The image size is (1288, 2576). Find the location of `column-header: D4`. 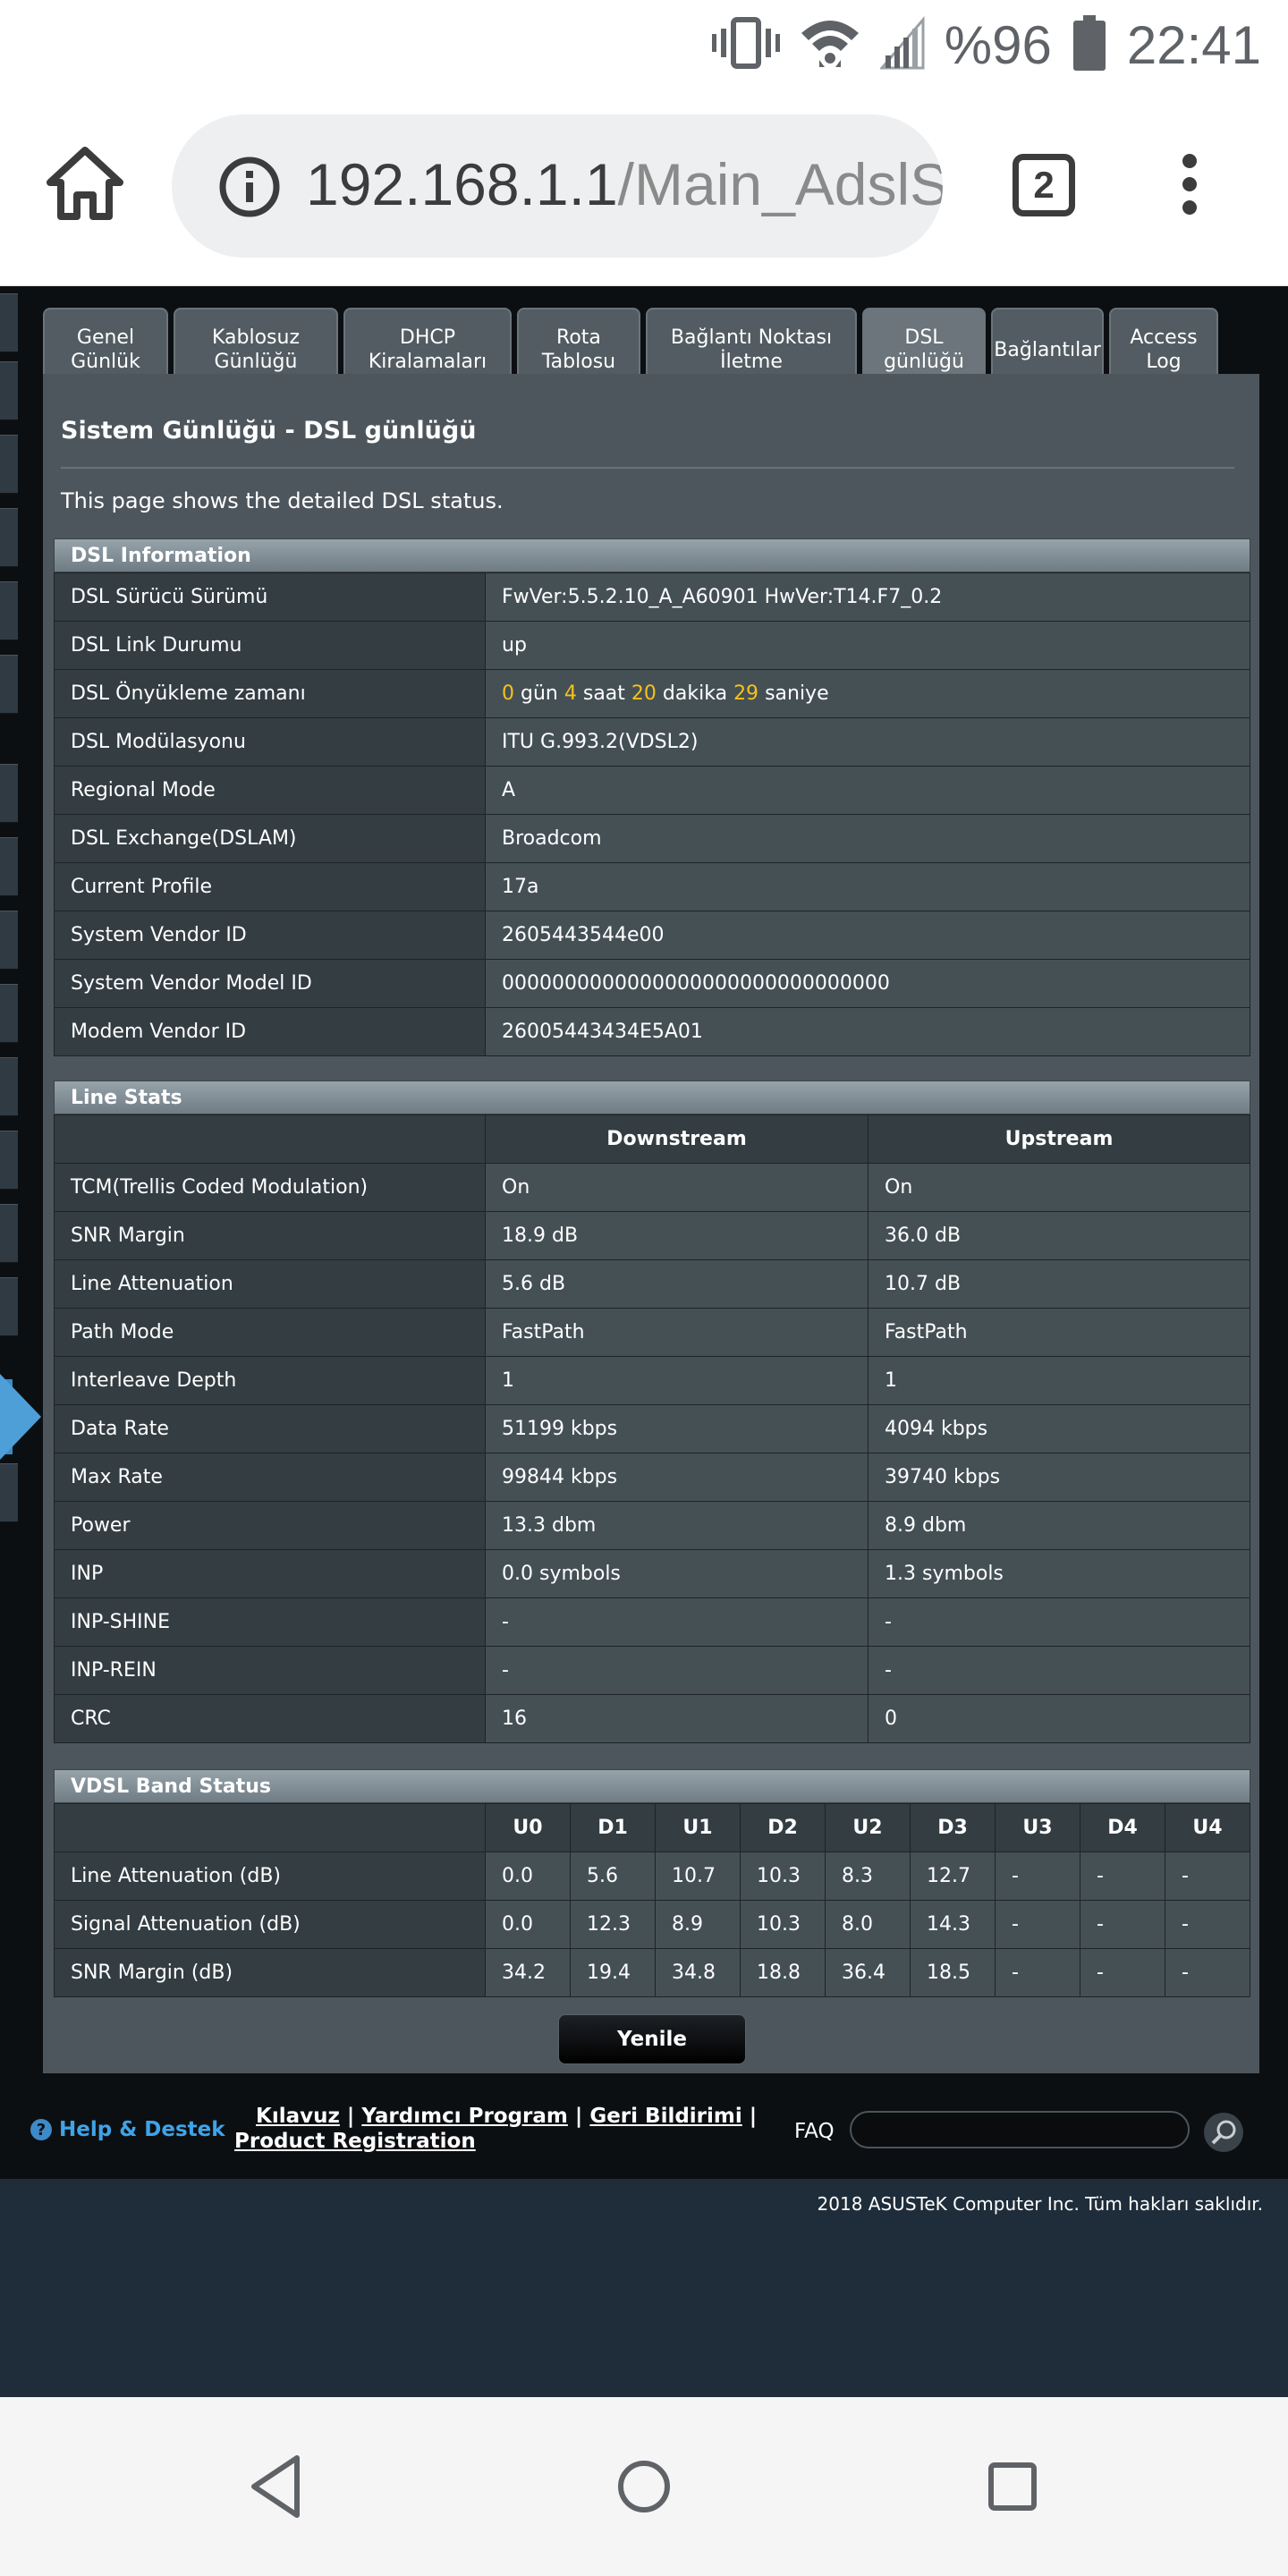

column-header: D4 is located at coordinates (1122, 1827).